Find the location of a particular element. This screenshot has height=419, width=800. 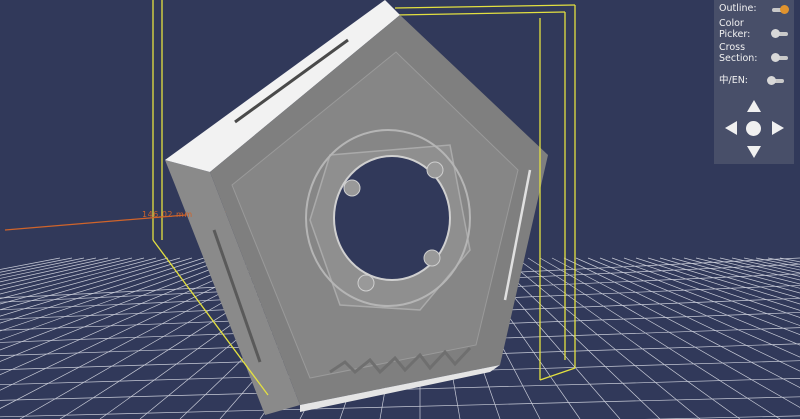

language-toggle is located at coordinates (775, 80).